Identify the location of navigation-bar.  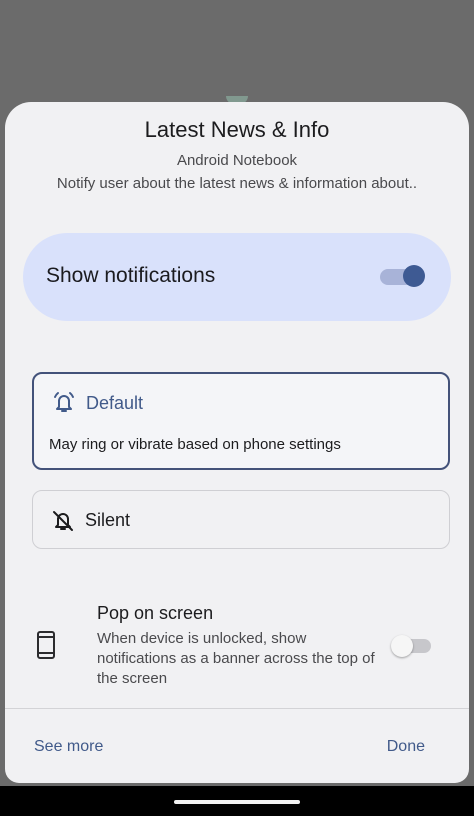
(237, 801).